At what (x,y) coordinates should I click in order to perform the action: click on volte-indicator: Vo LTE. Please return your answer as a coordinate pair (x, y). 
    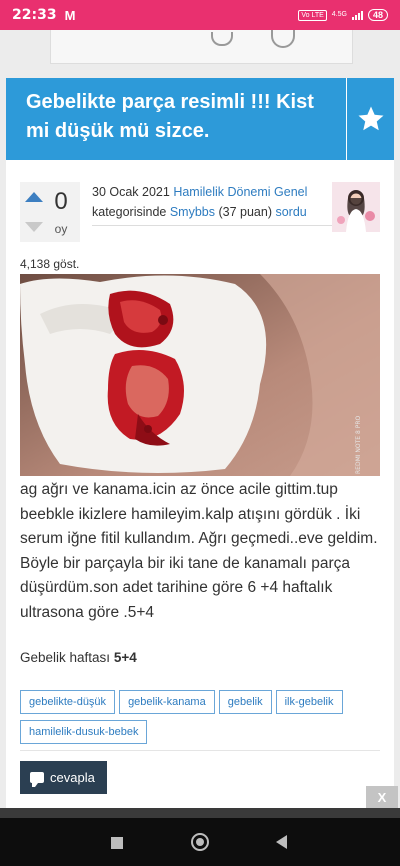
    Looking at the image, I should click on (312, 15).